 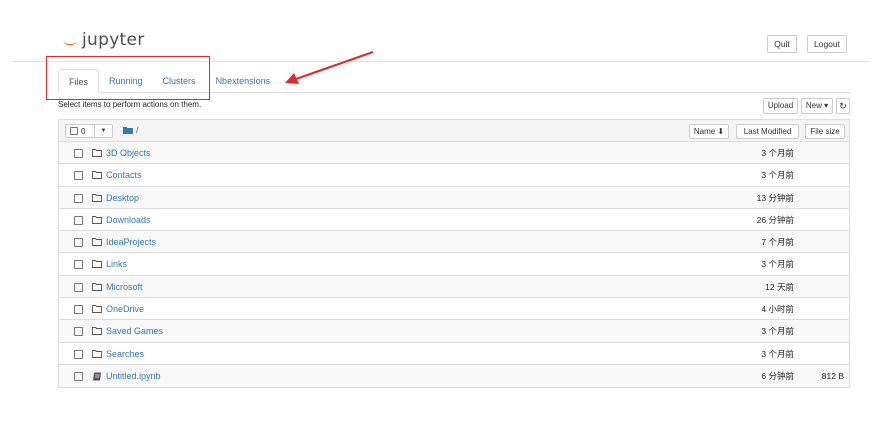 I want to click on select-all-group: 0 ▼, so click(x=89, y=131).